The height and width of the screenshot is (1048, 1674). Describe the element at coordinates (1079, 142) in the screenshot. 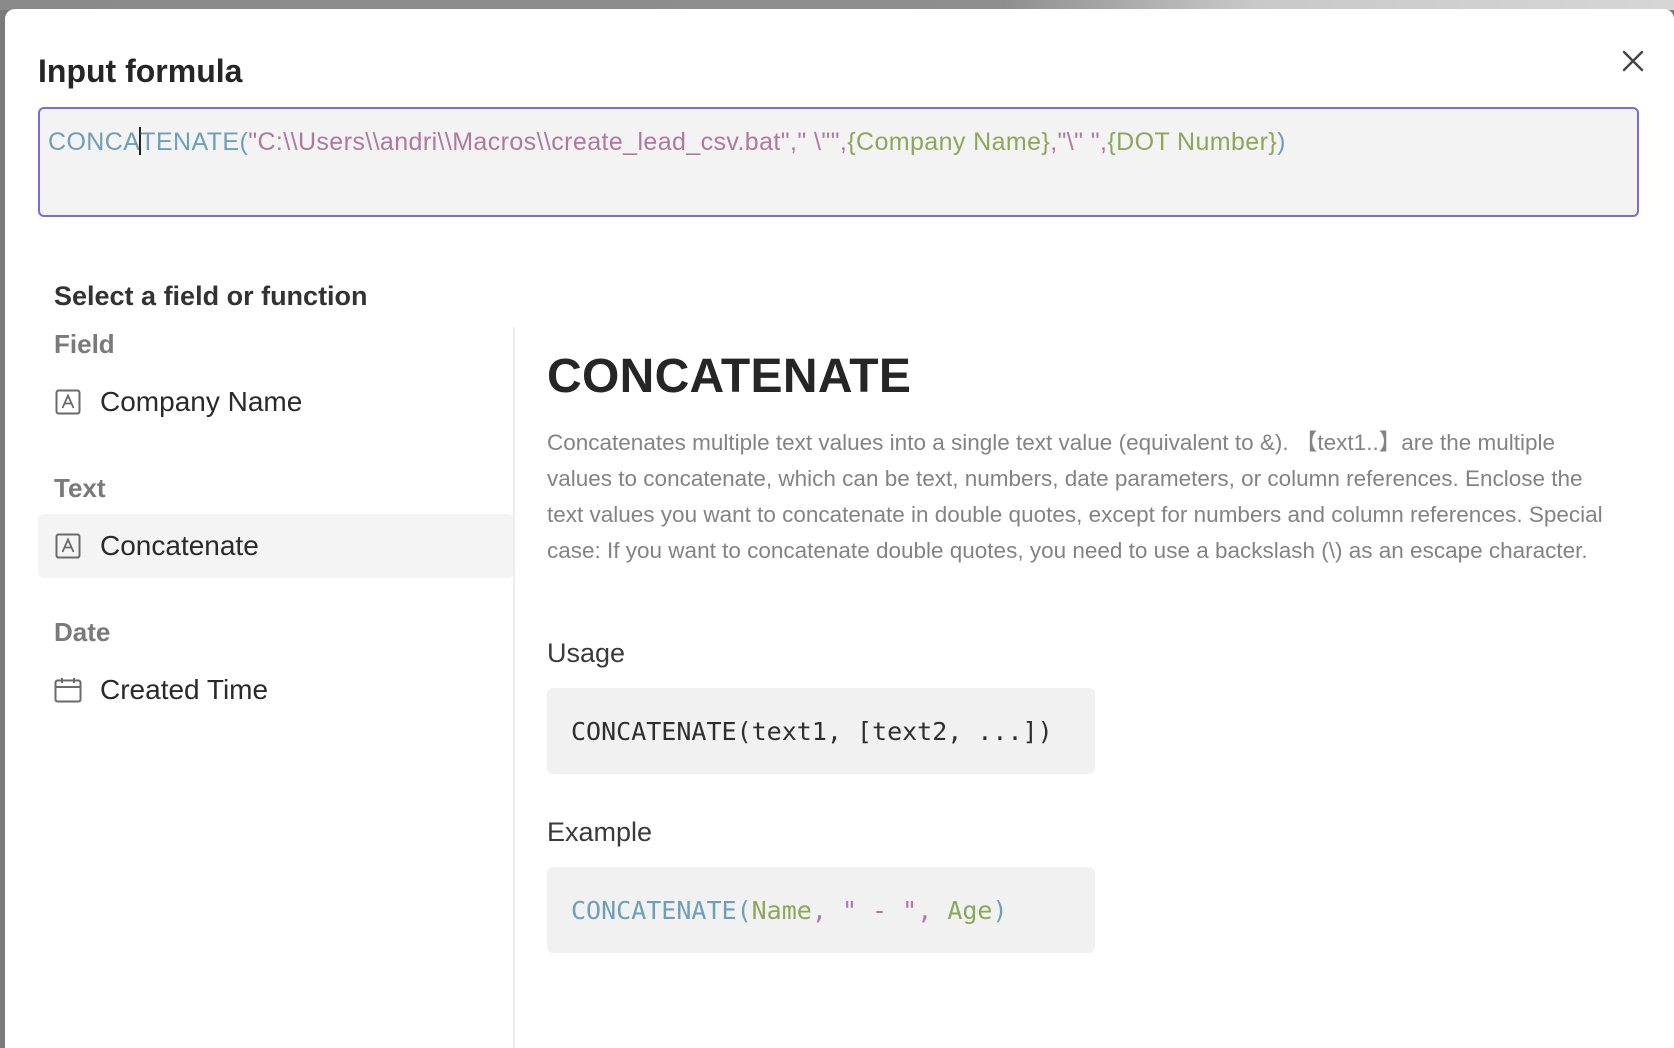

I see `formula-string-2: ,"\" ",` at that location.